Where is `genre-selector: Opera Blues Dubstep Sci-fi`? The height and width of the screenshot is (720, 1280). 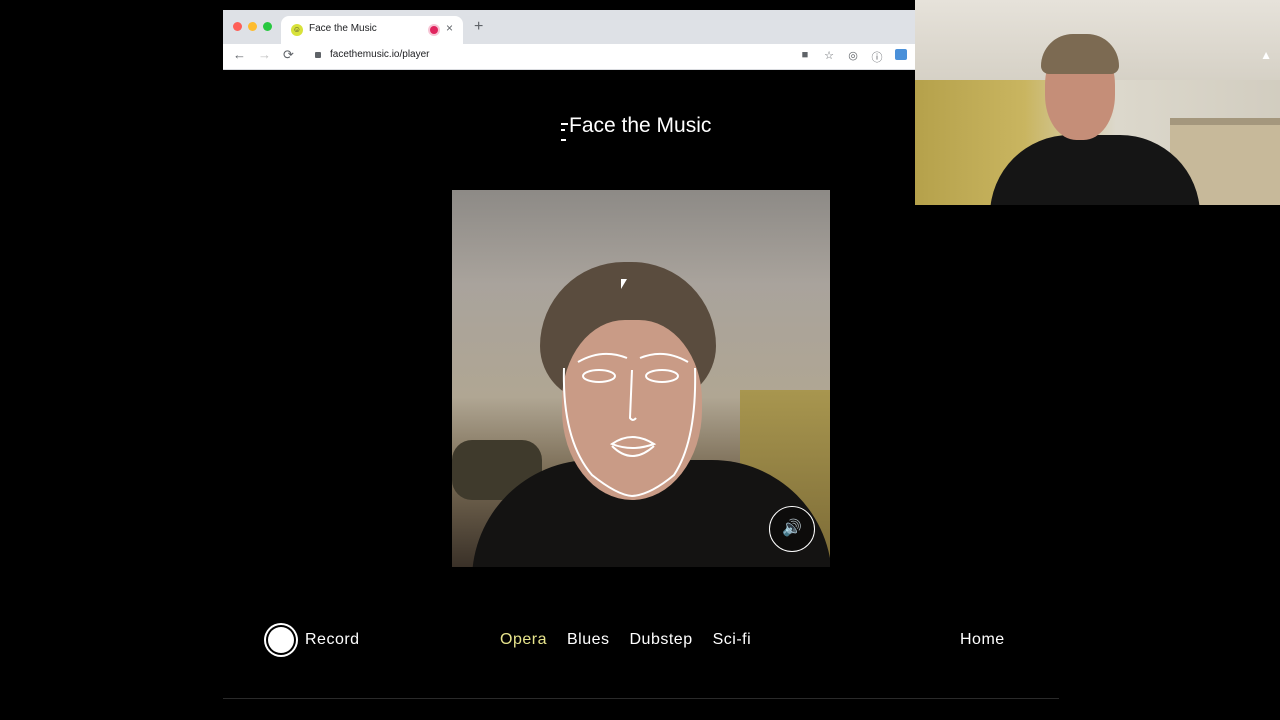
genre-selector: Opera Blues Dubstep Sci-fi is located at coordinates (625, 640).